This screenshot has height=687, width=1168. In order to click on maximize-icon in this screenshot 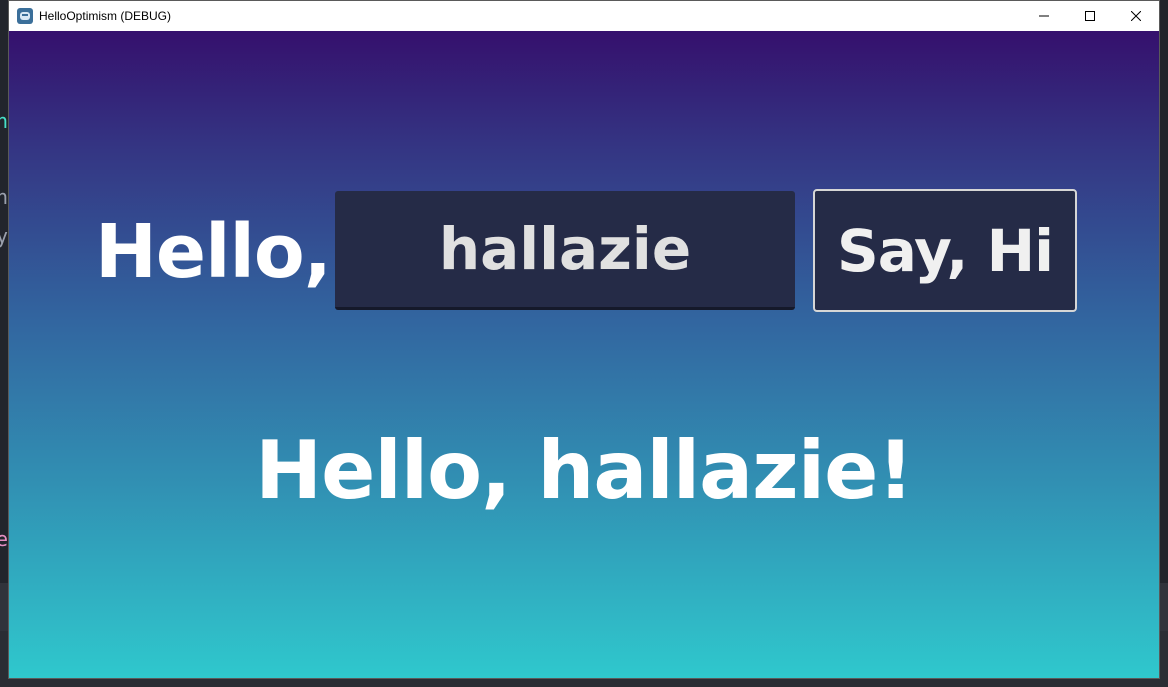, I will do `click(1090, 16)`.